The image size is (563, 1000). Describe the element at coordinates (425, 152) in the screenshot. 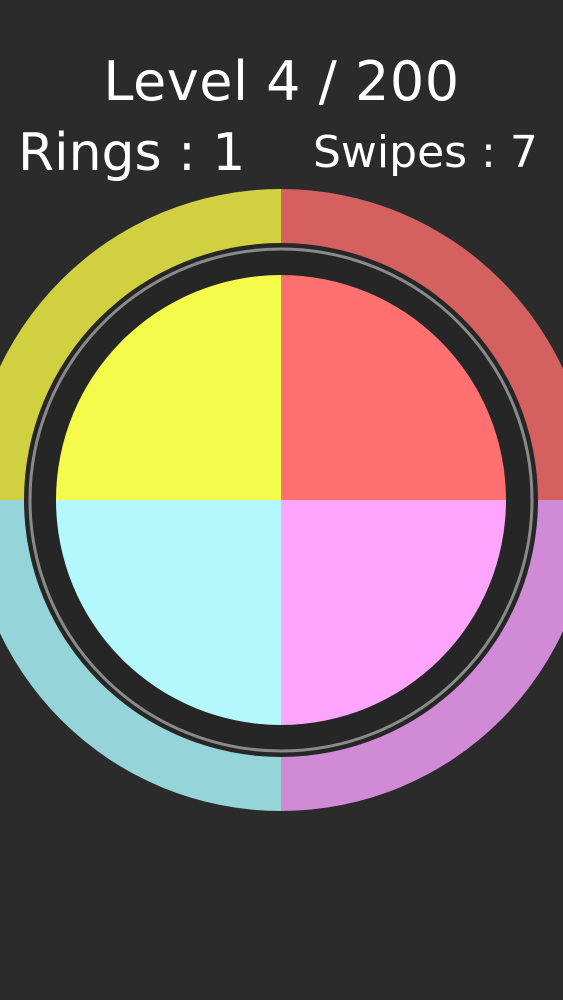

I see `swipes-counter: Swipes : 7` at that location.